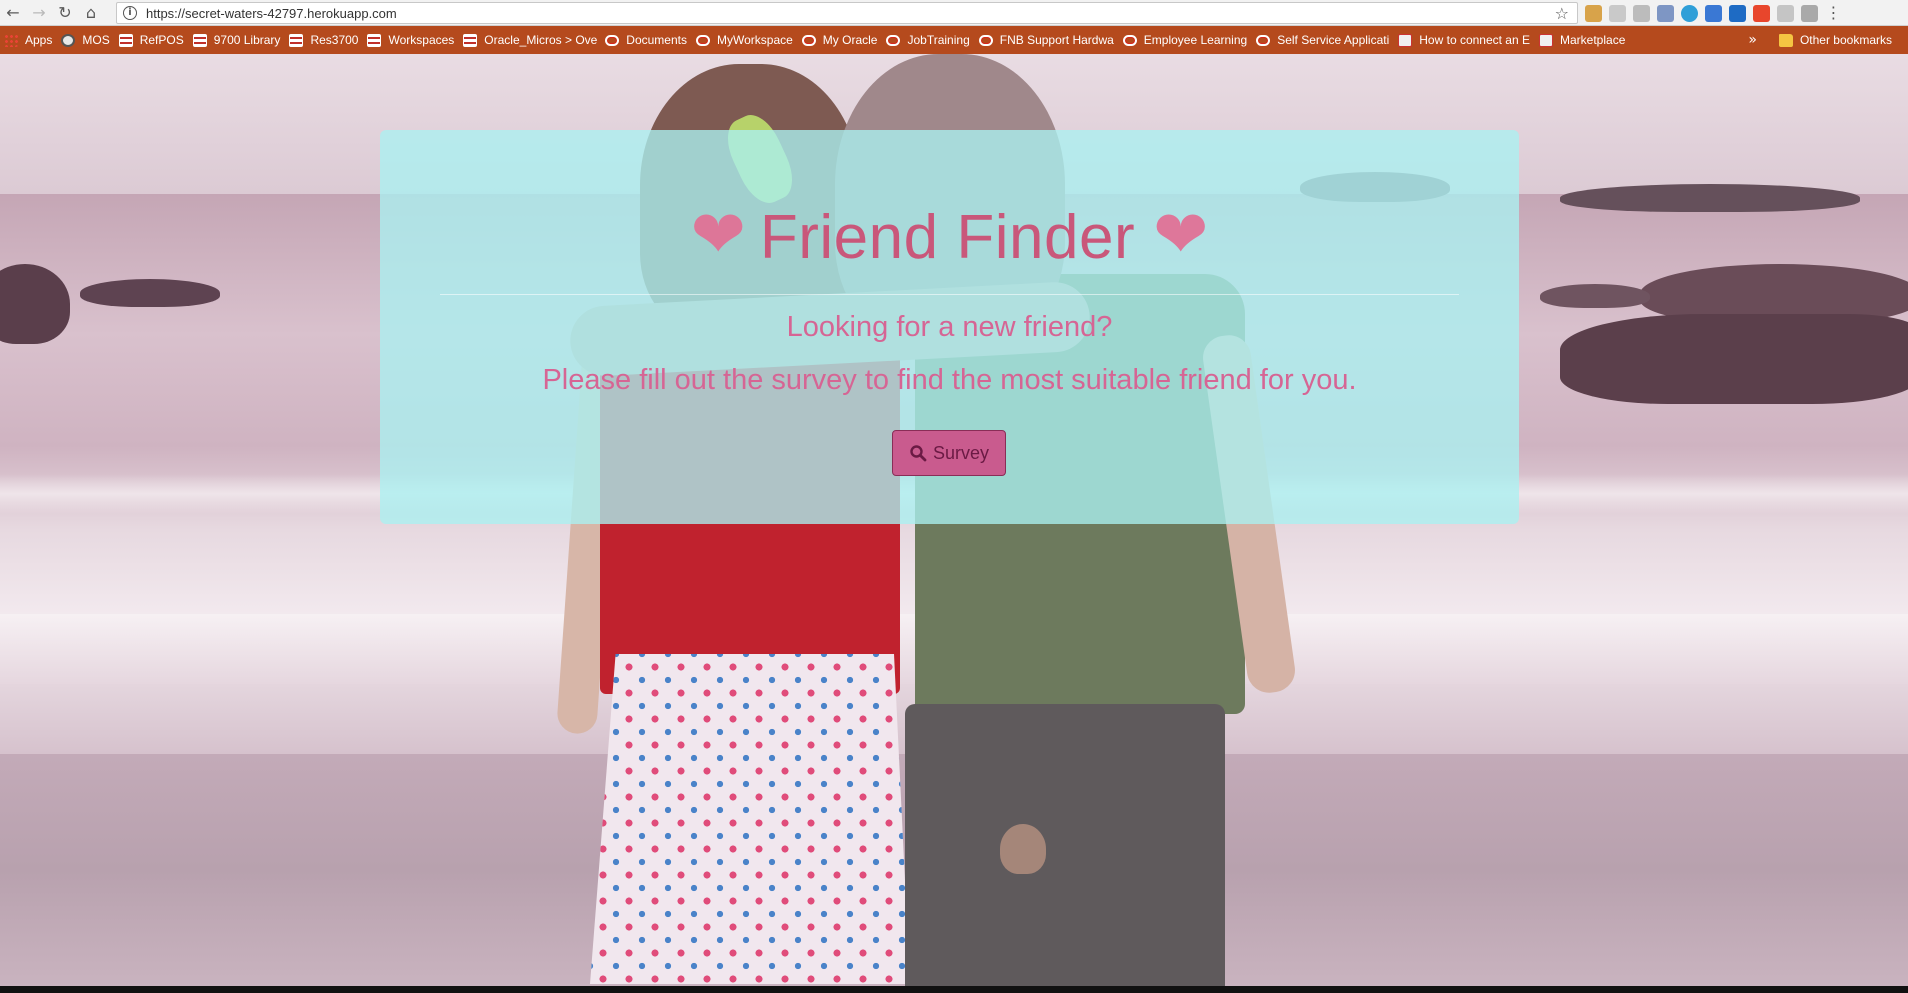 This screenshot has width=1908, height=993. Describe the element at coordinates (1333, 40) in the screenshot. I see `bookmark-label: Self Service Applicati` at that location.